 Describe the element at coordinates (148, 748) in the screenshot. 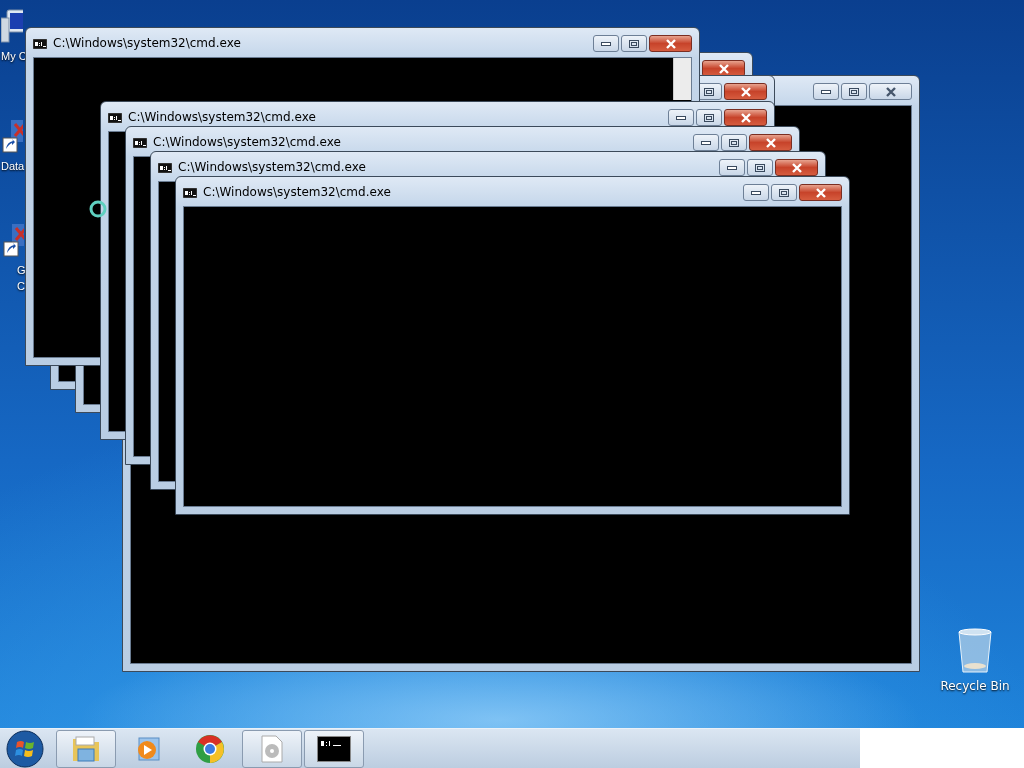

I see `play-icon` at that location.